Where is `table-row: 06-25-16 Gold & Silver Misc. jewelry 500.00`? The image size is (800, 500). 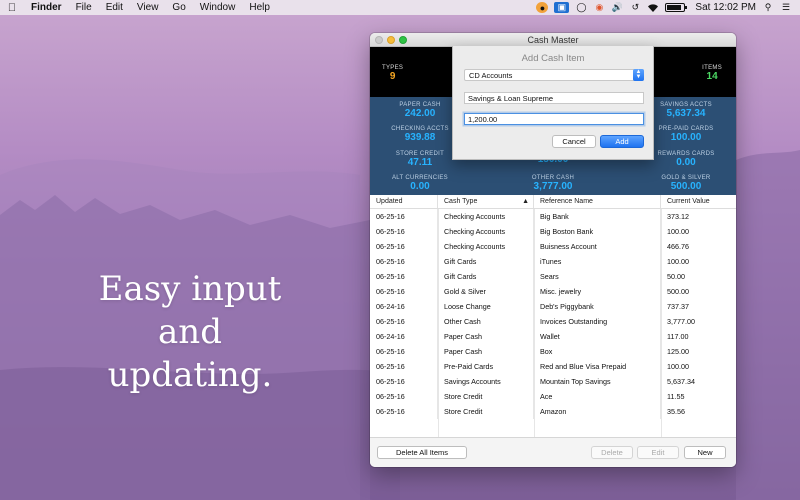 table-row: 06-25-16 Gold & Silver Misc. jewelry 500.00 is located at coordinates (553, 291).